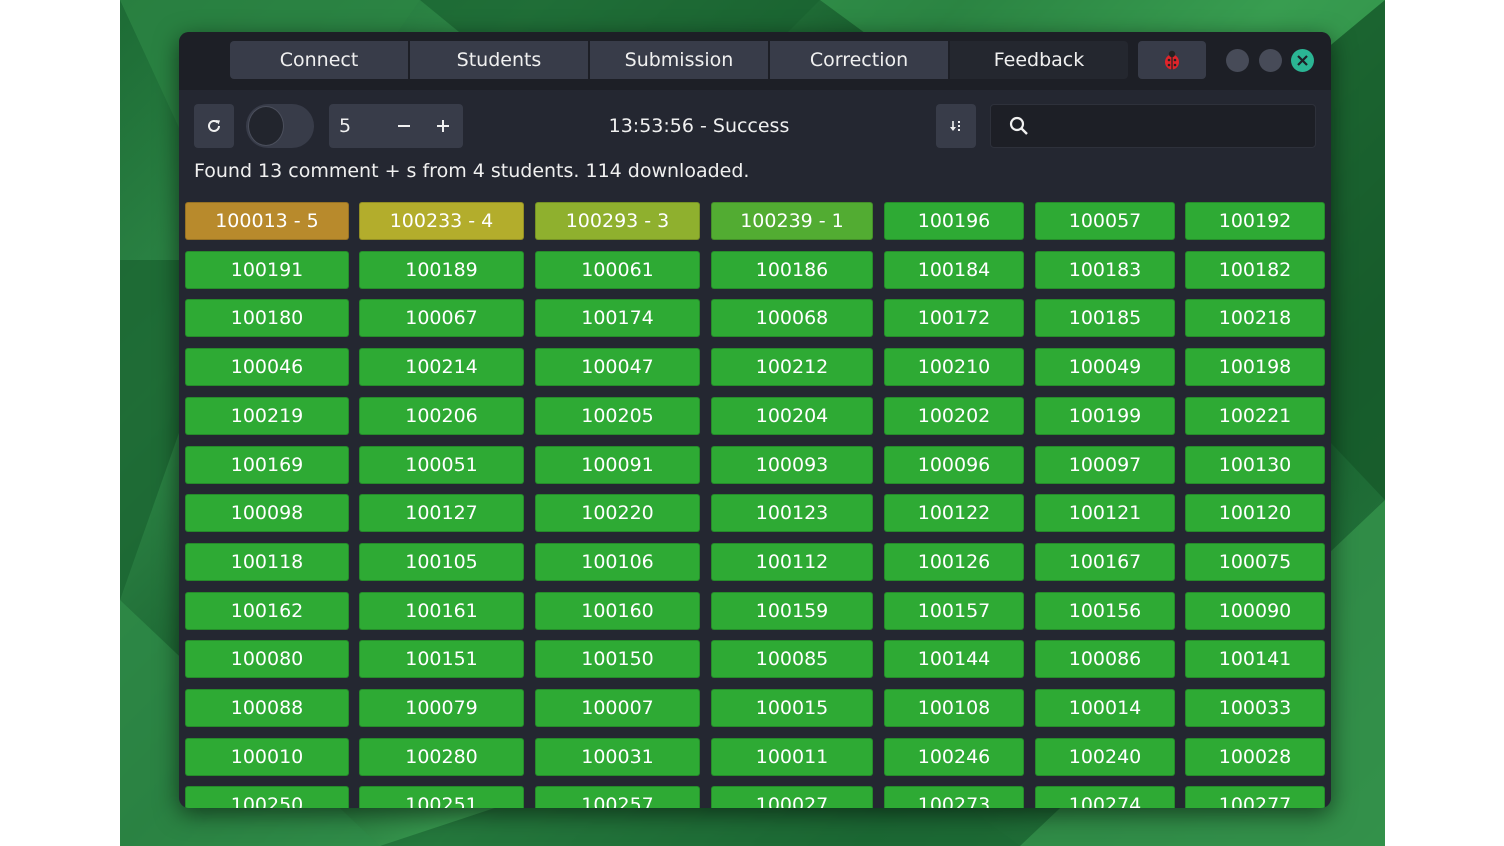 The image size is (1504, 846). What do you see at coordinates (1255, 221) in the screenshot?
I see `student-button: 100192` at bounding box center [1255, 221].